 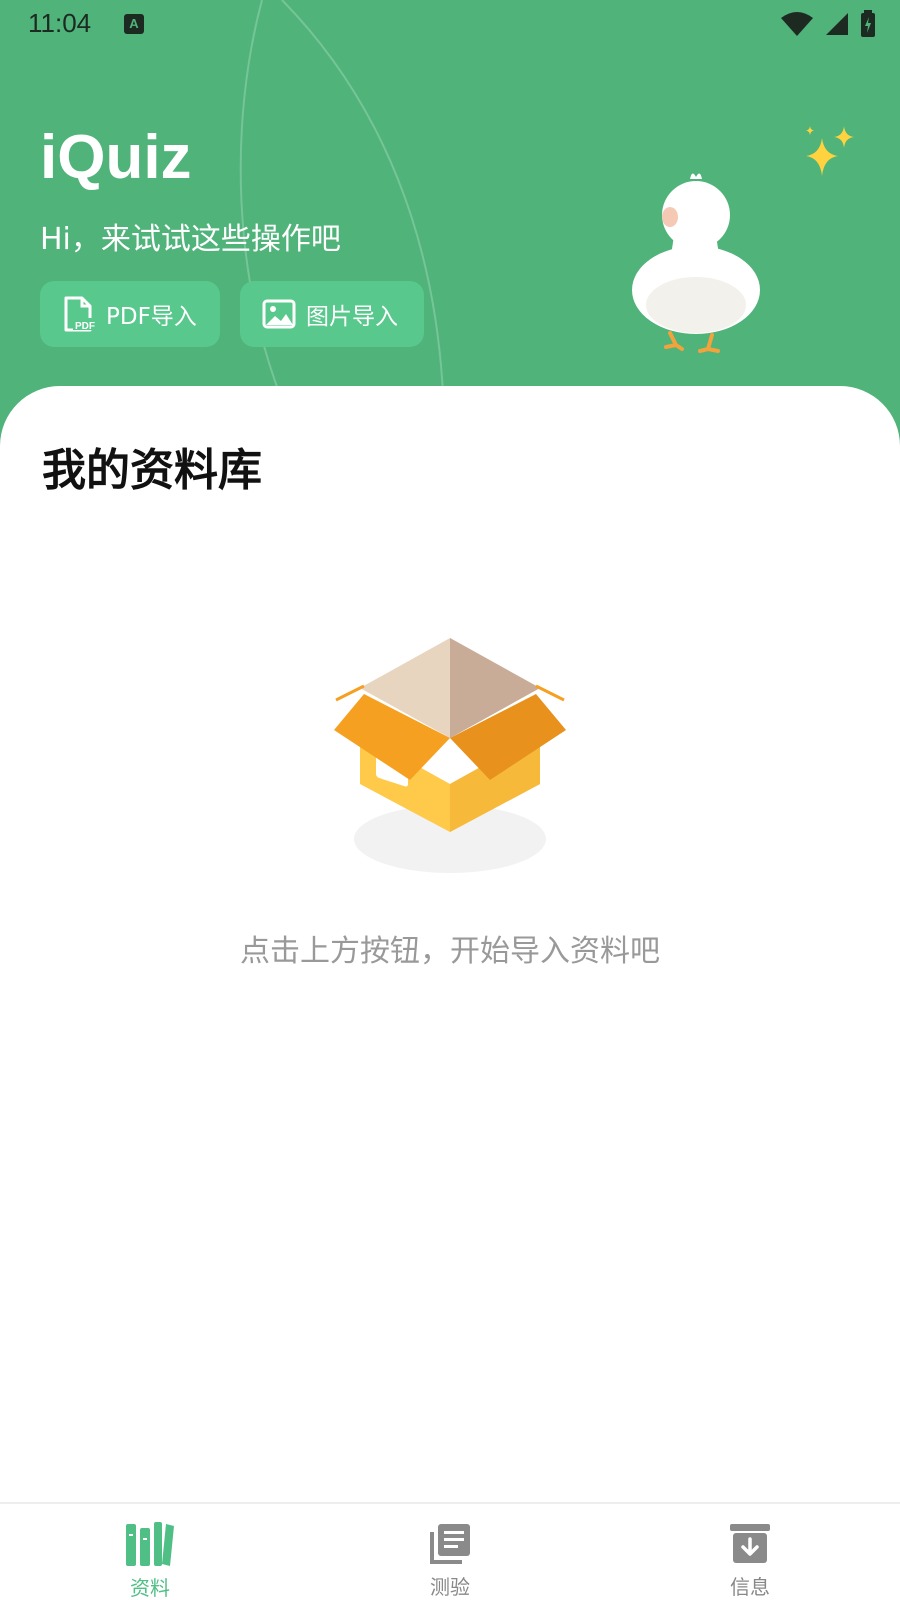 I want to click on pdf-import-button: PDF PDF导入, so click(x=130, y=314).